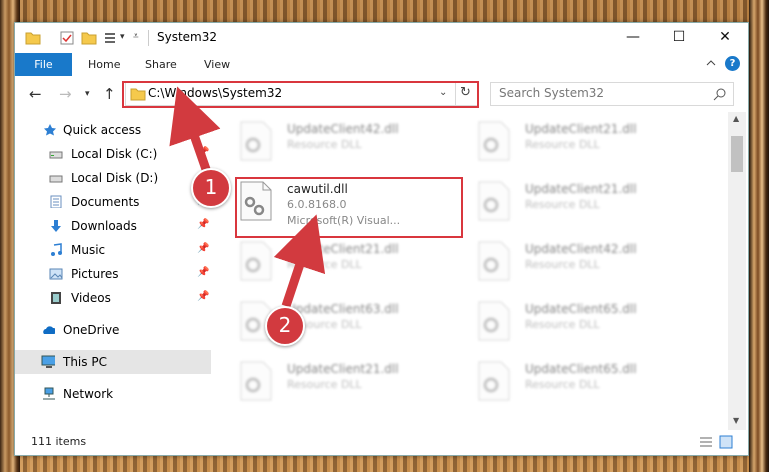 Image resolution: width=769 pixels, height=472 pixels. Describe the element at coordinates (247, 197) in the screenshot. I see `annotation-arrows` at that location.